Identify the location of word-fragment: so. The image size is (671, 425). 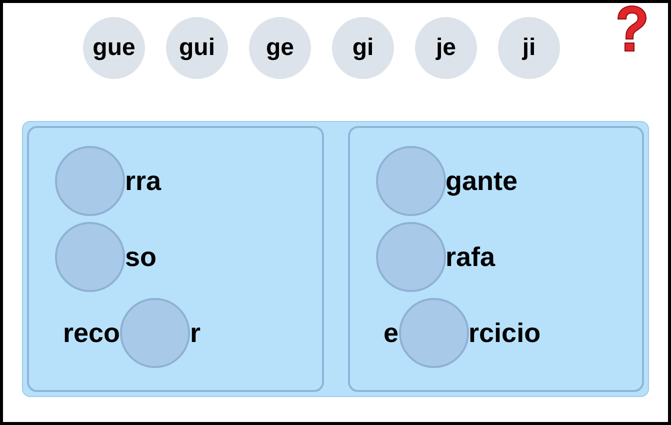
(141, 257).